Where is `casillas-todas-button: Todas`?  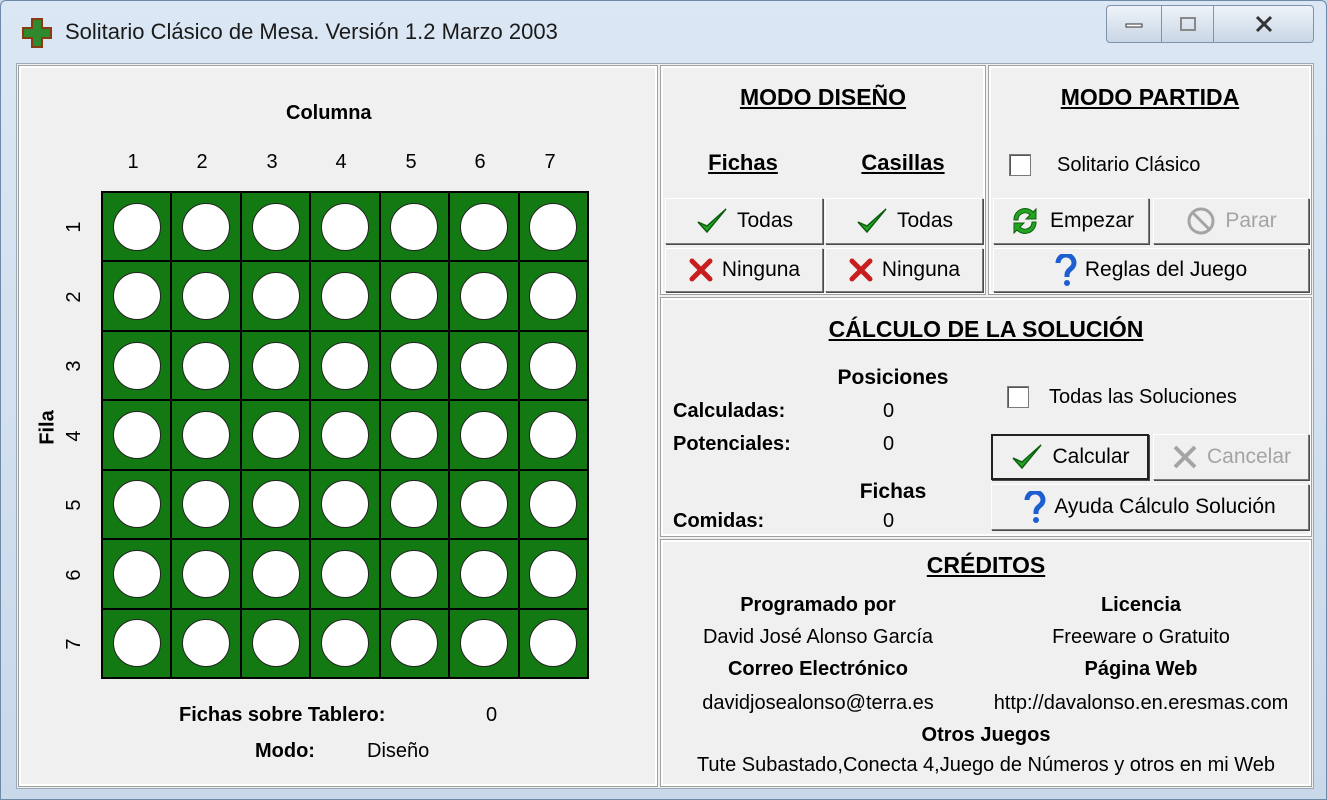 casillas-todas-button: Todas is located at coordinates (904, 221).